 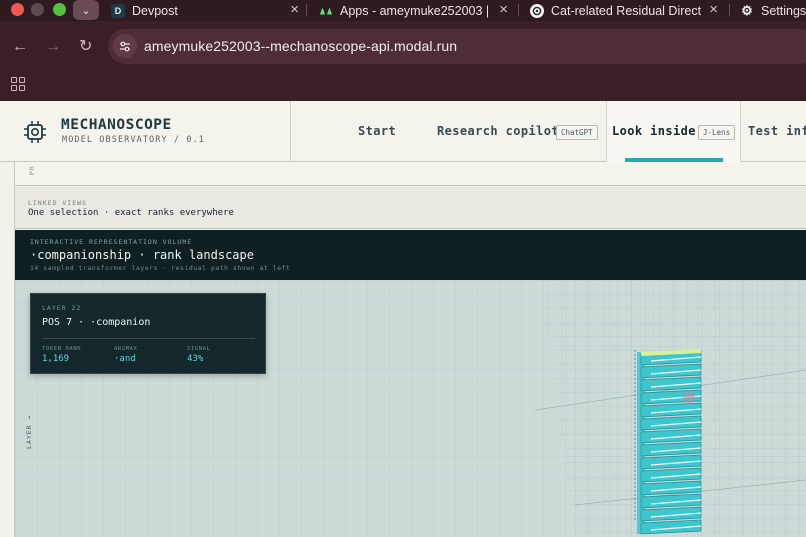 I want to click on signal-value: 43%, so click(x=195, y=359).